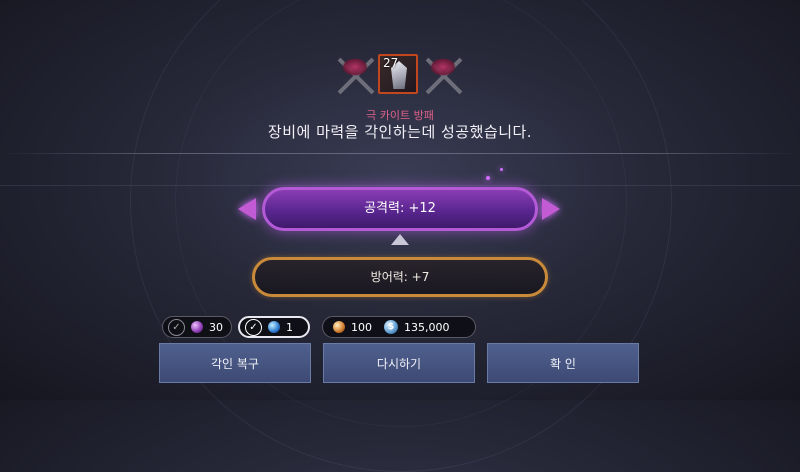  What do you see at coordinates (400, 132) in the screenshot?
I see `result-message: 장비에 마력을 각인하는데 성공했습니다.` at bounding box center [400, 132].